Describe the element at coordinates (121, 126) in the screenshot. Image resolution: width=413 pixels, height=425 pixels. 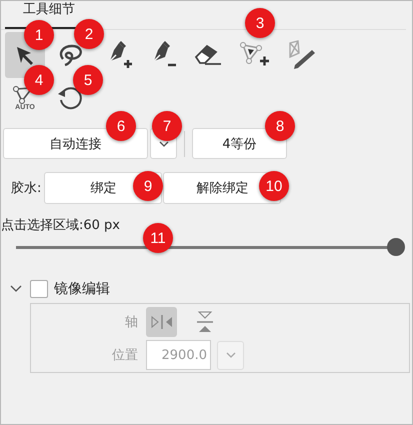
I see `number-callout-tooltip: 6` at that location.